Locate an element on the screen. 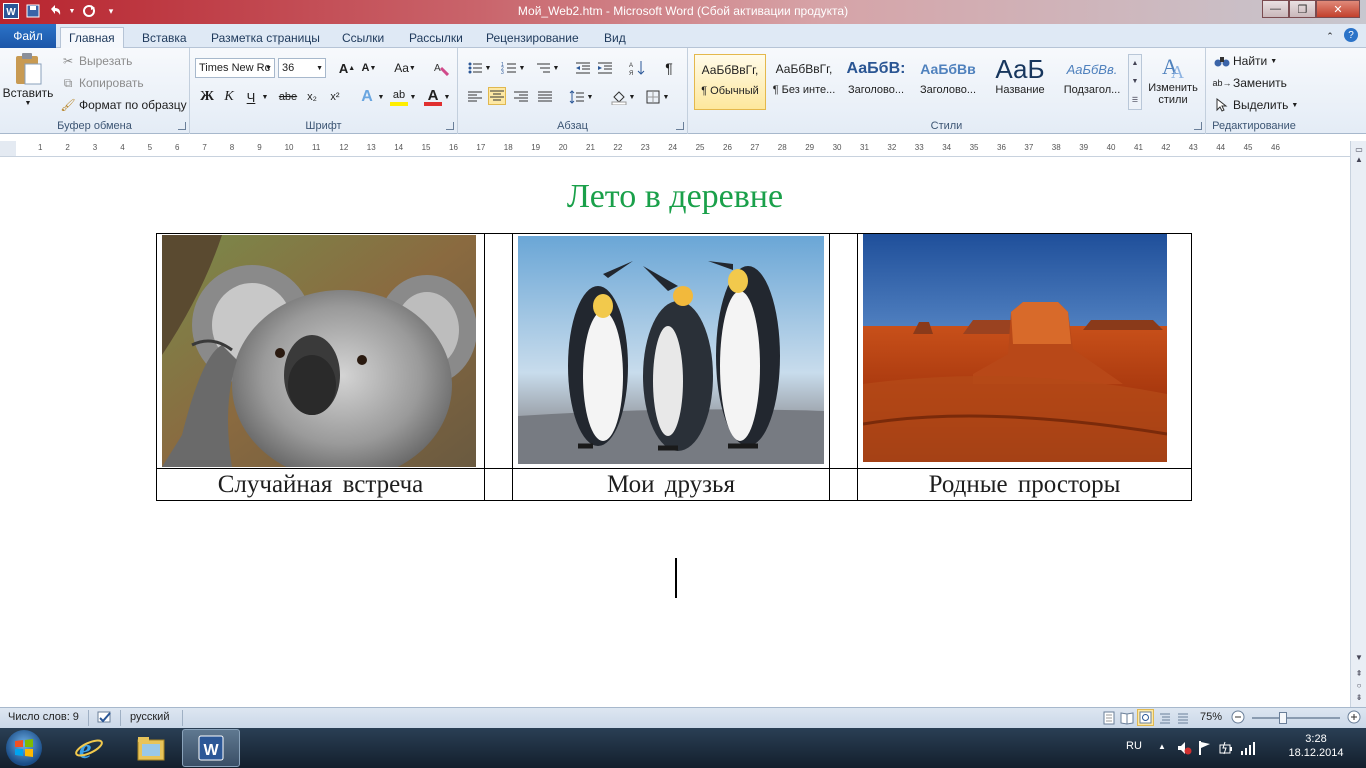 The image size is (1366, 768). clipboard-launcher-icon is located at coordinates (182, 126).